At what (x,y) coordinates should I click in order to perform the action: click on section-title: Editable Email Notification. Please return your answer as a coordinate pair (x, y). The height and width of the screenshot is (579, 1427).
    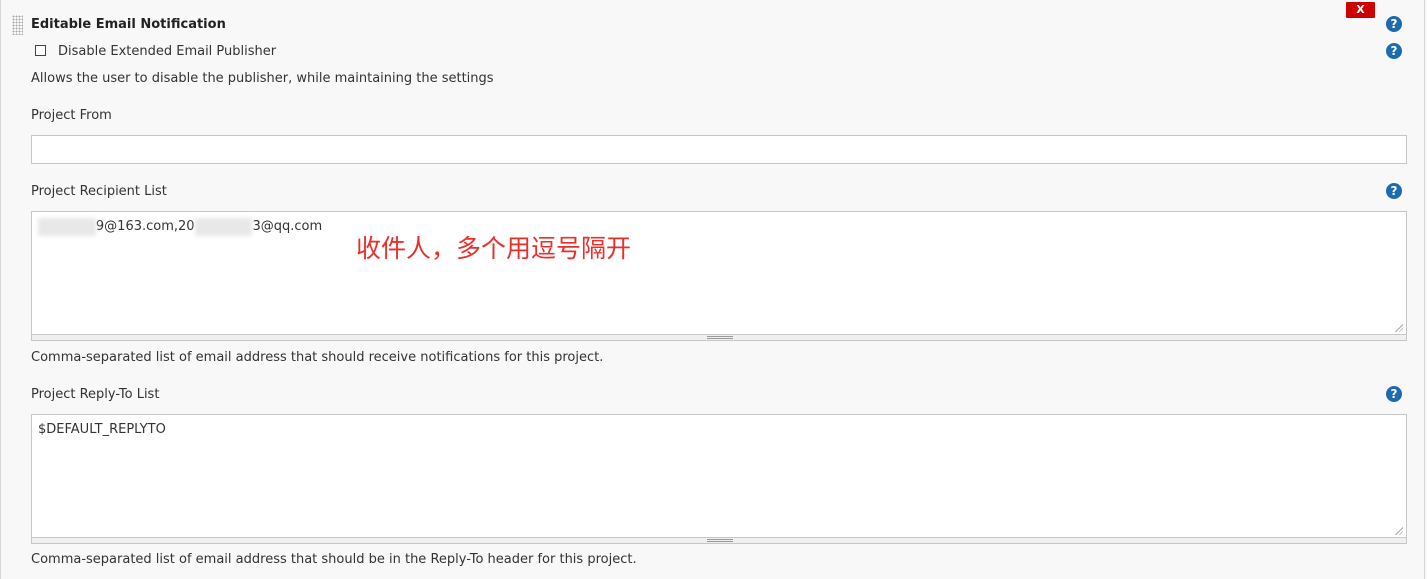
    Looking at the image, I should click on (128, 24).